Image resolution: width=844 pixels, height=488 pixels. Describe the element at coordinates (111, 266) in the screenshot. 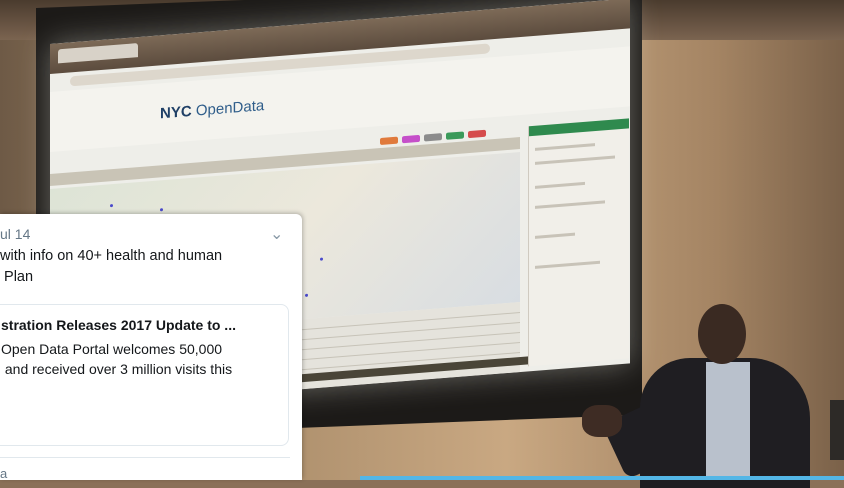

I see `tweet-text: with info on 40+ health and human Plan` at that location.